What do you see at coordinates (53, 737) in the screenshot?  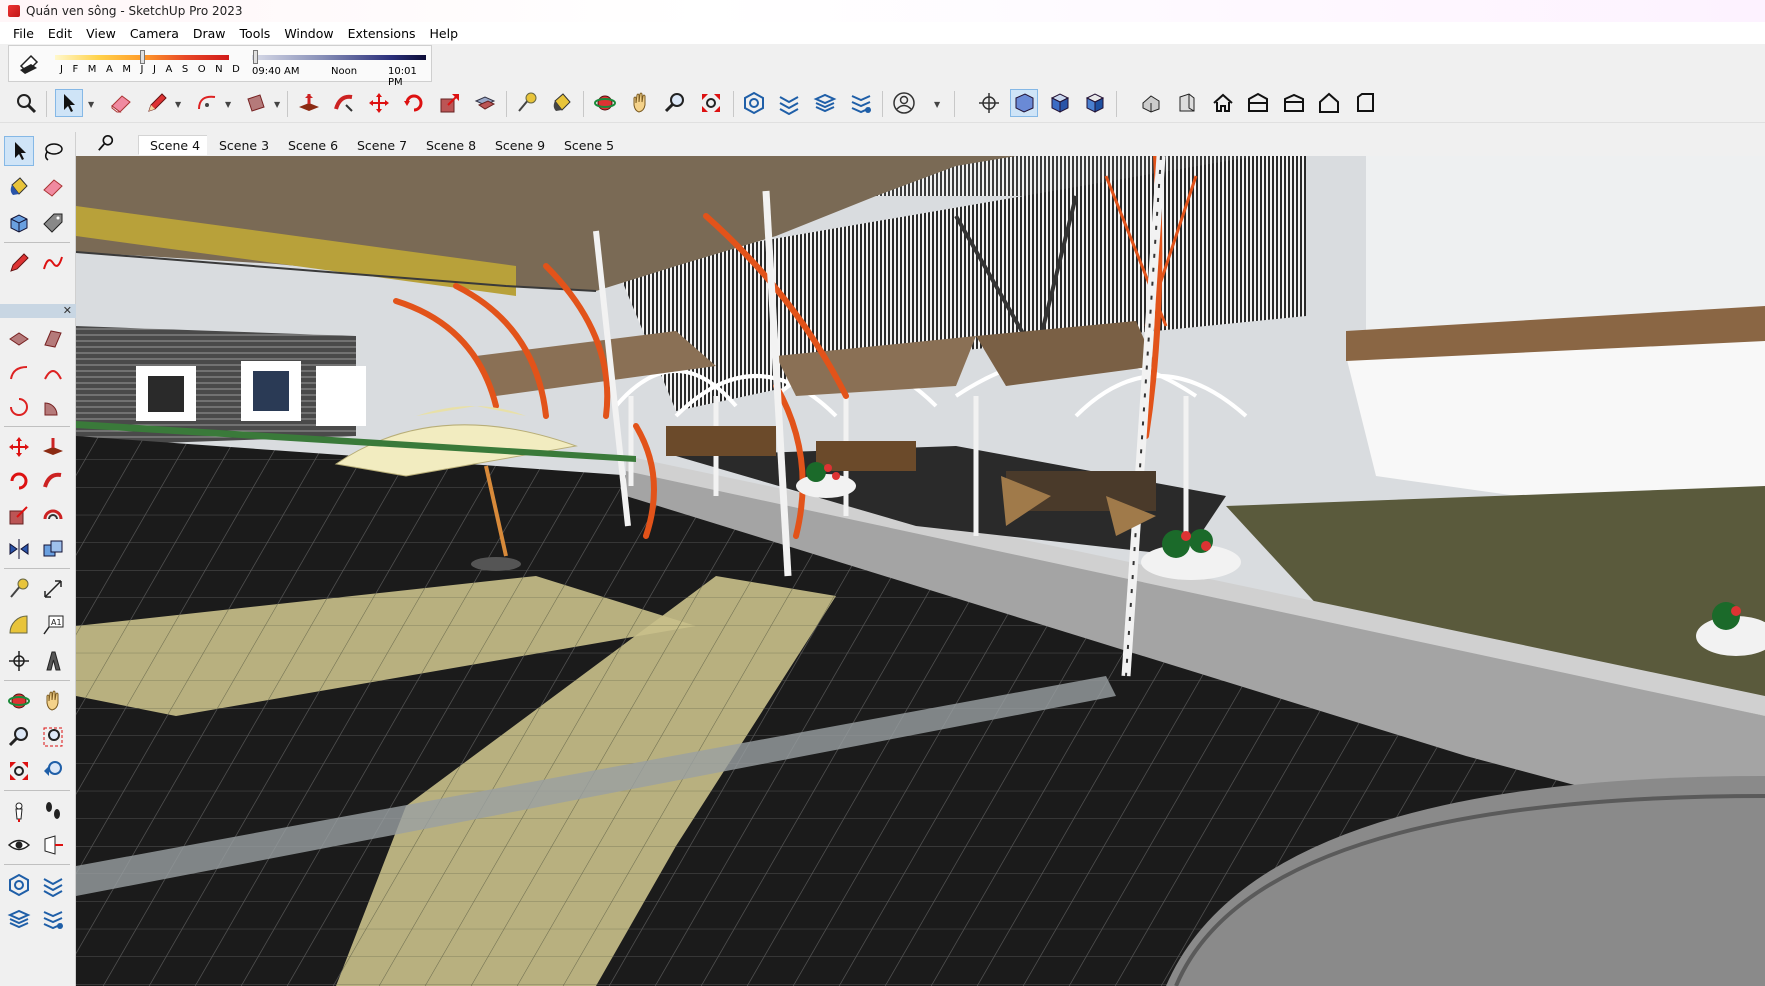 I see `zoom-window-button` at bounding box center [53, 737].